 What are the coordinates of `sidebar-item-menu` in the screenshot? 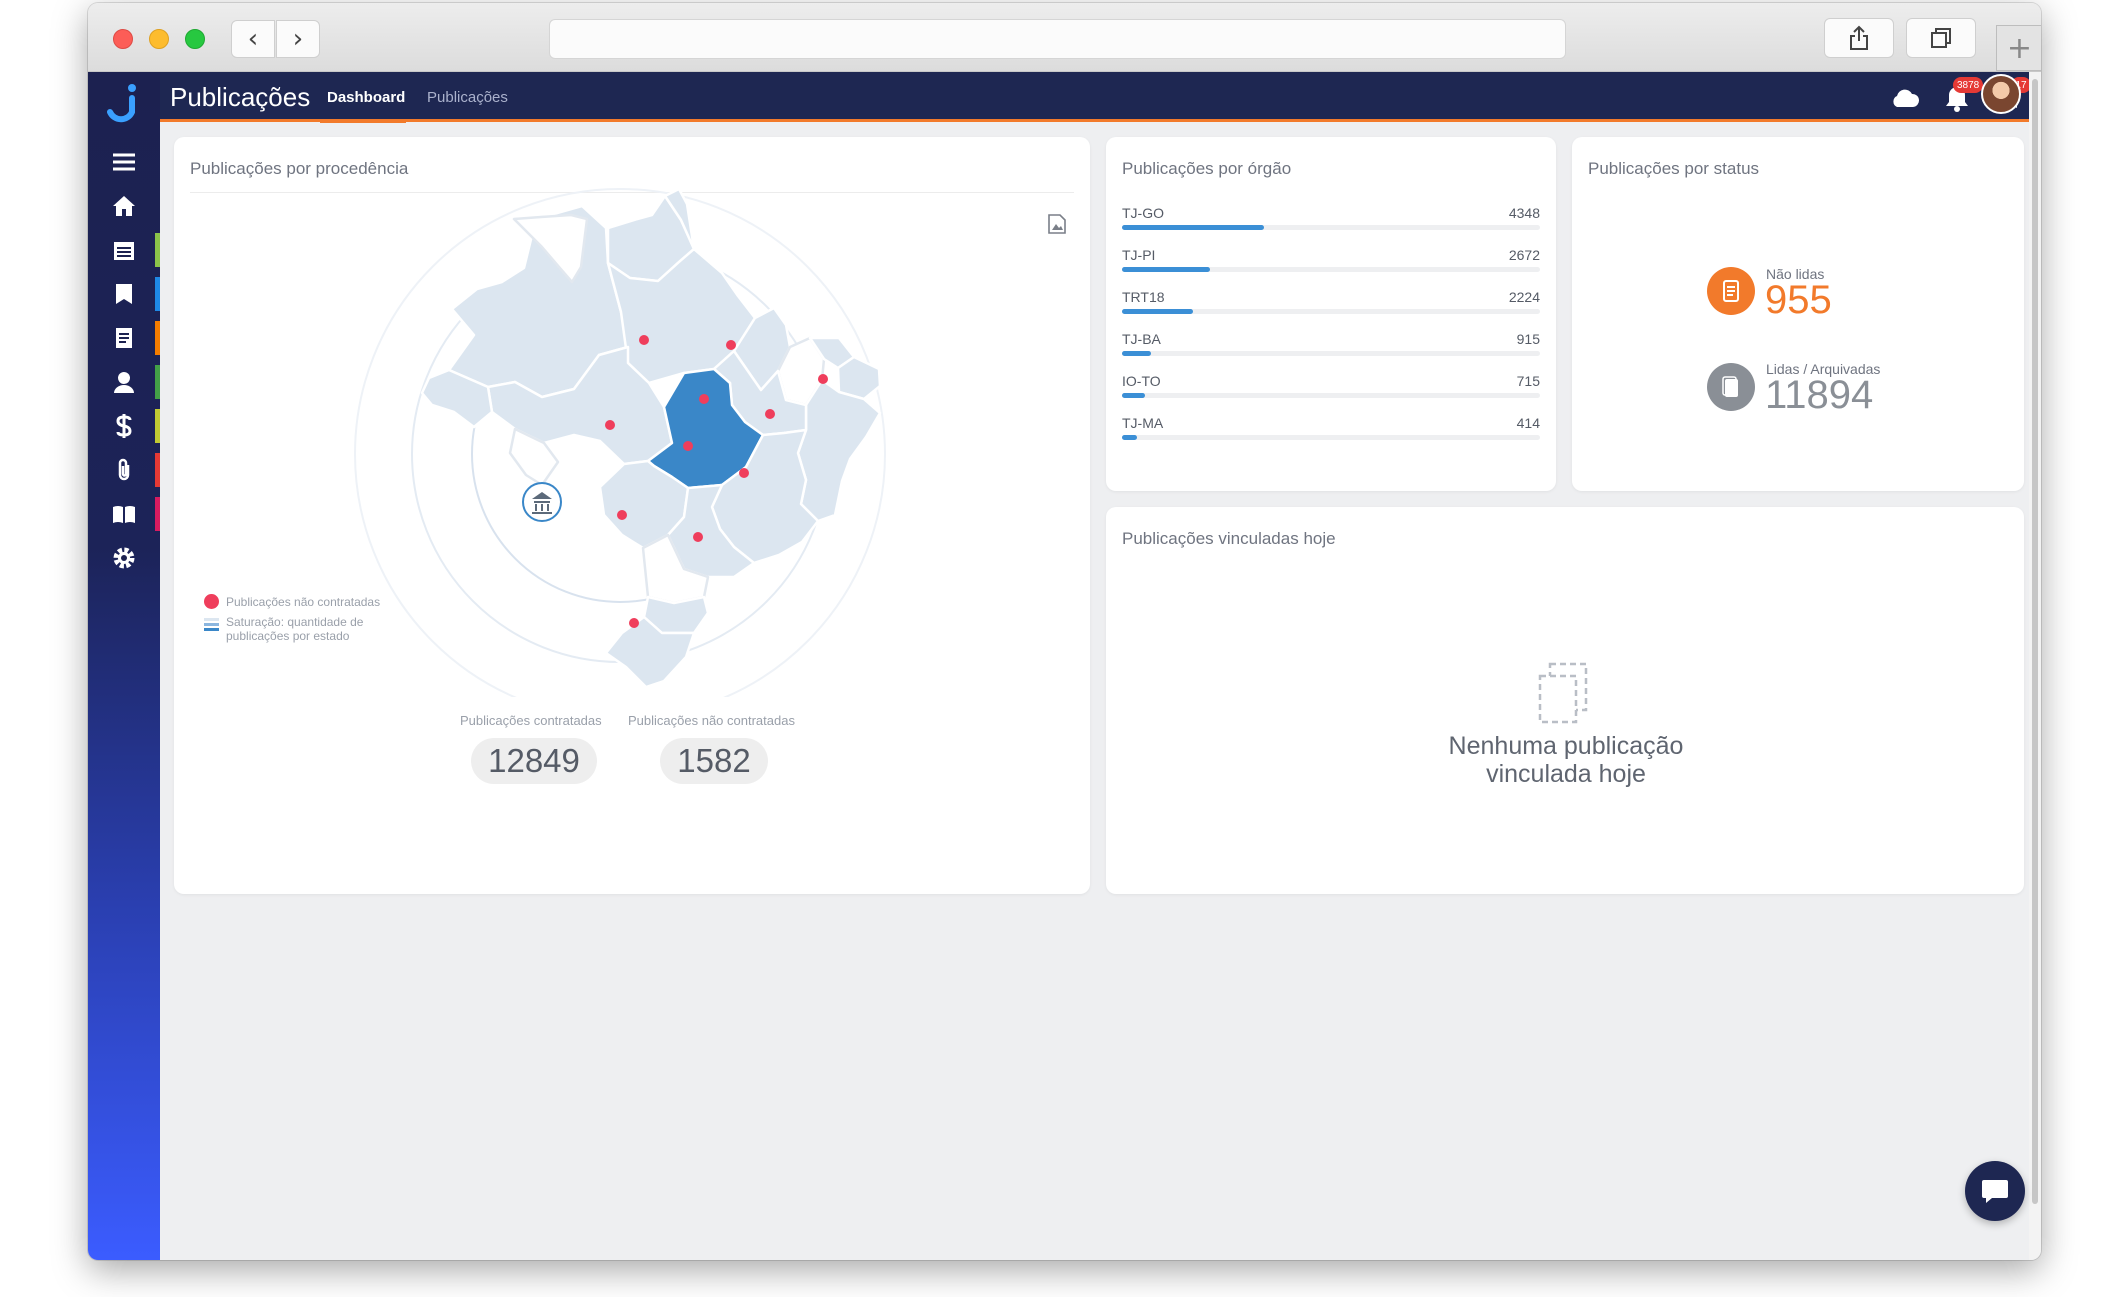 It's located at (124, 162).